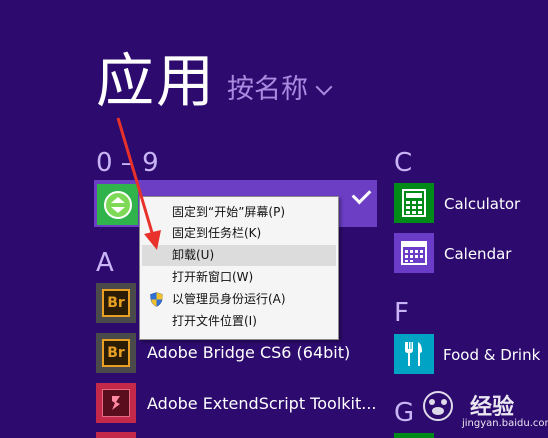 The image size is (548, 438). I want to click on app-refresh-icon, so click(117, 204).